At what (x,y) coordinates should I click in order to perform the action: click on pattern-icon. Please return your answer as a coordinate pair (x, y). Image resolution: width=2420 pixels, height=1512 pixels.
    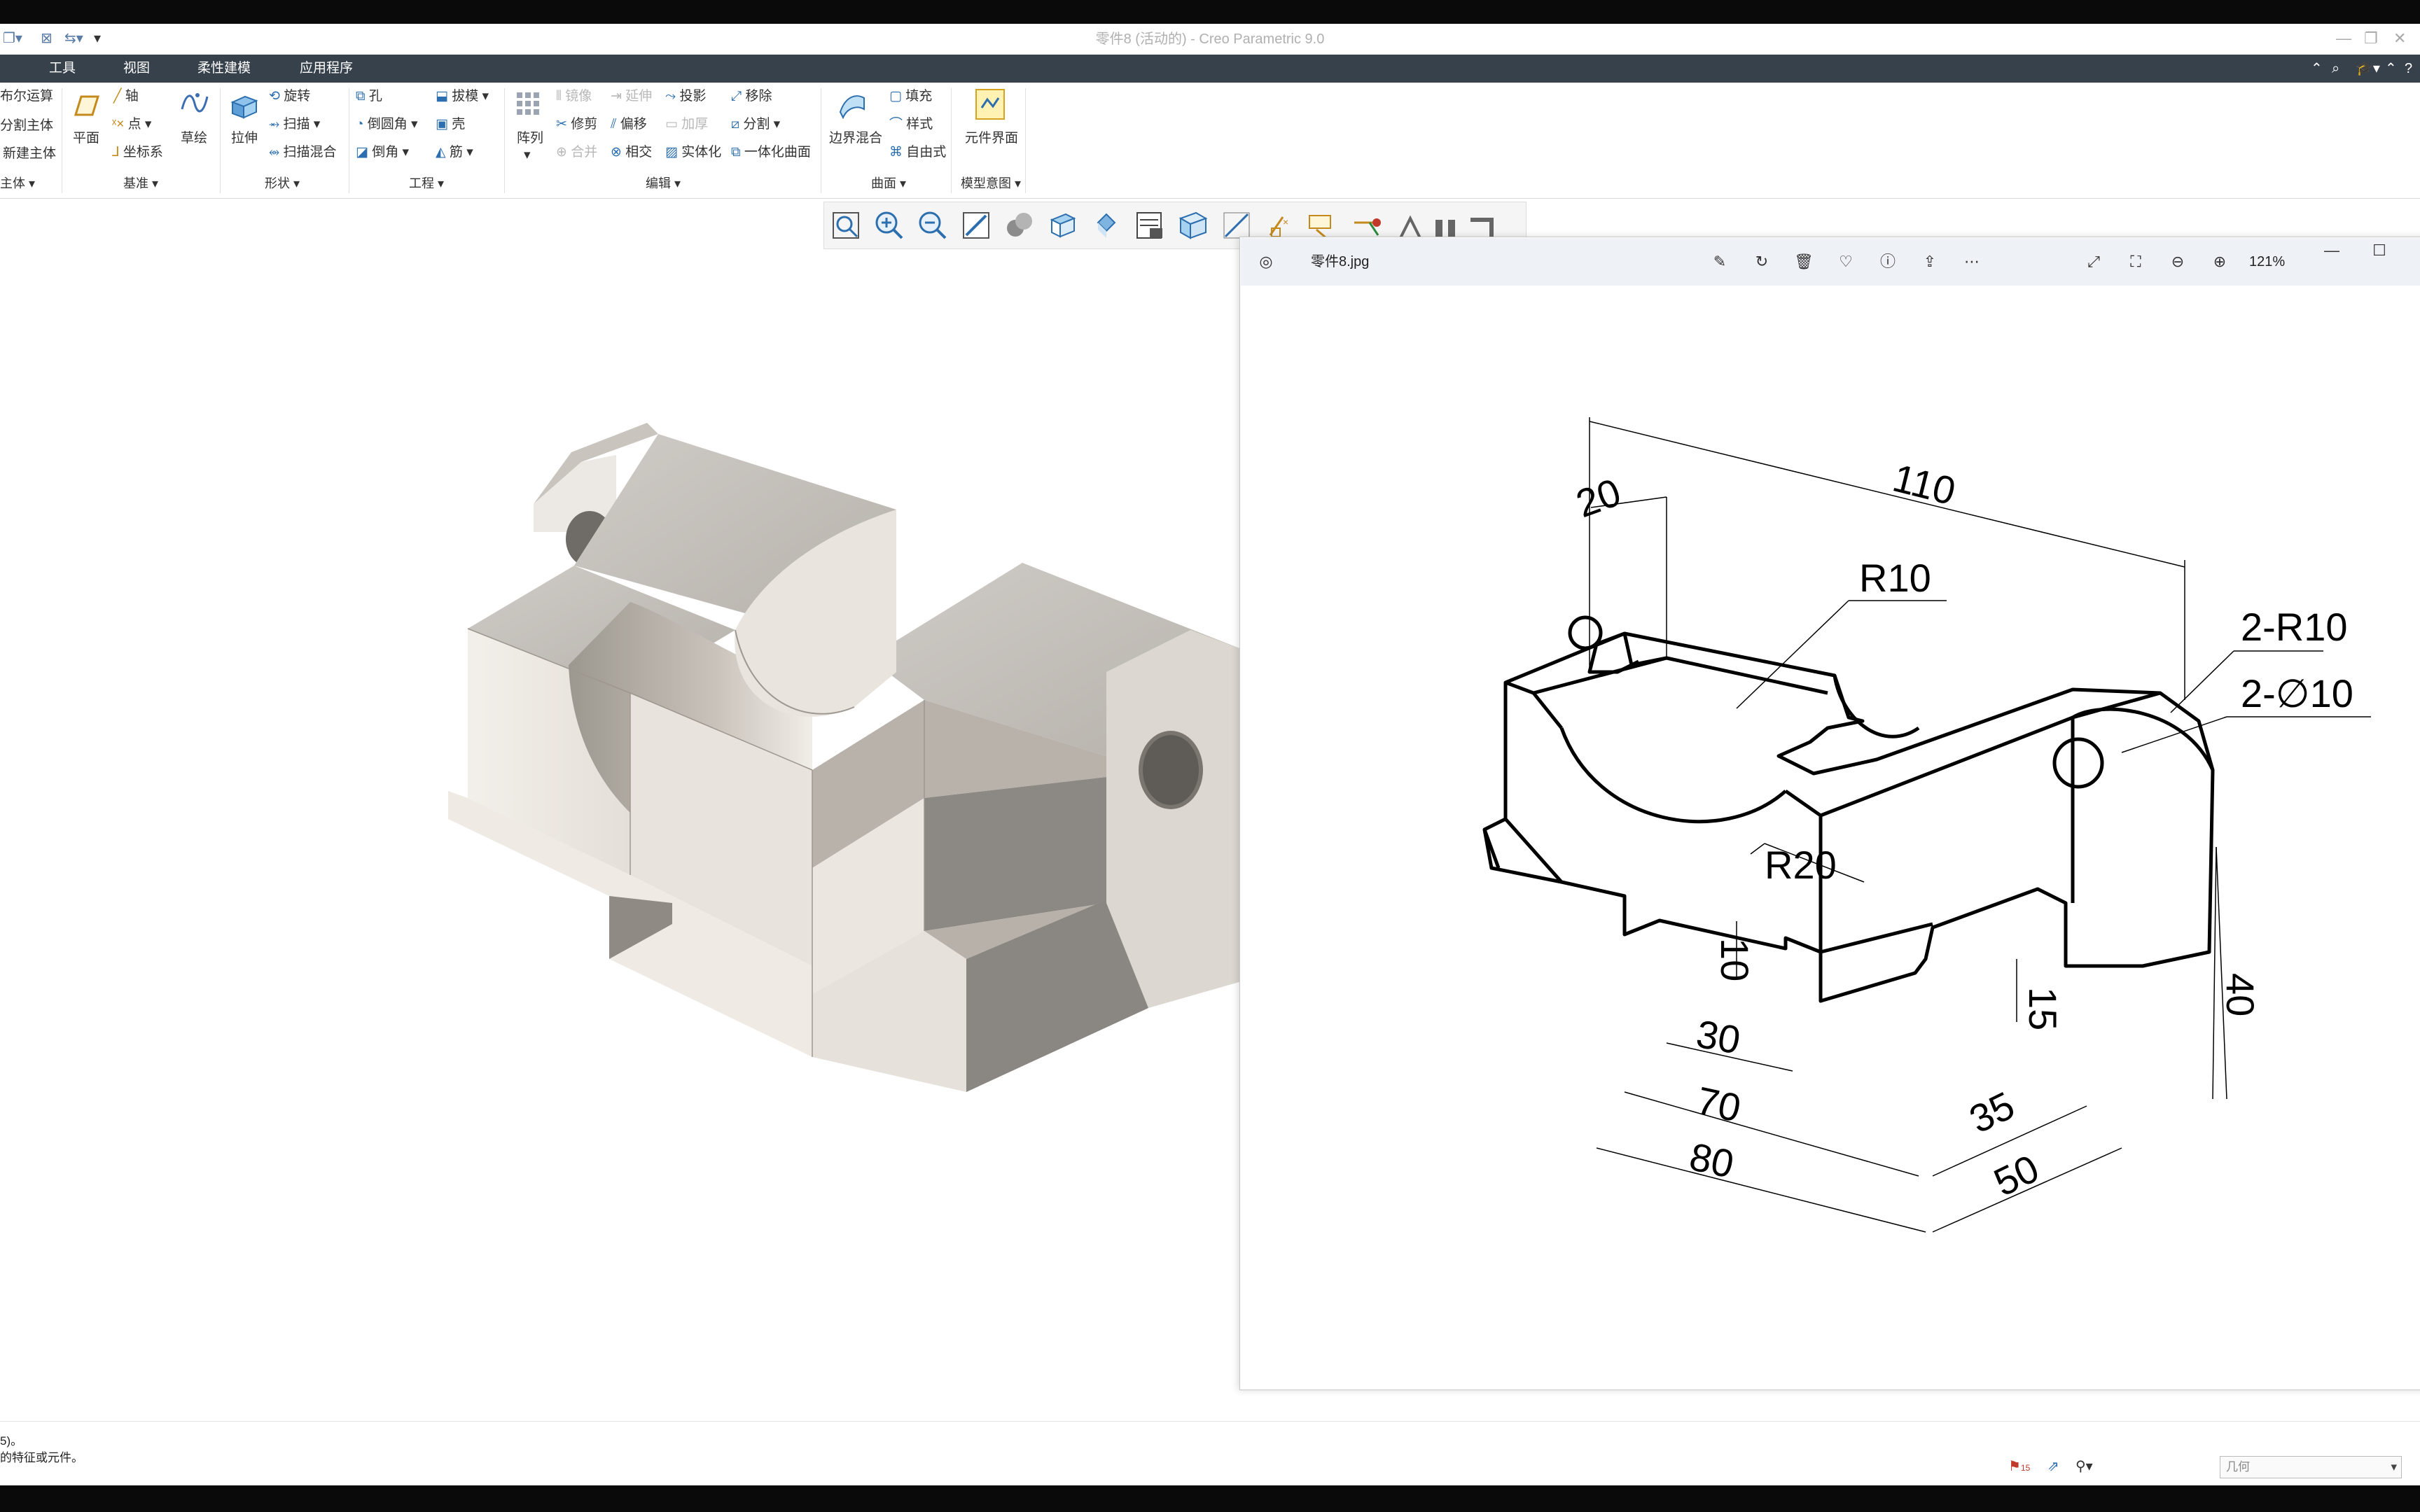
    Looking at the image, I should click on (528, 104).